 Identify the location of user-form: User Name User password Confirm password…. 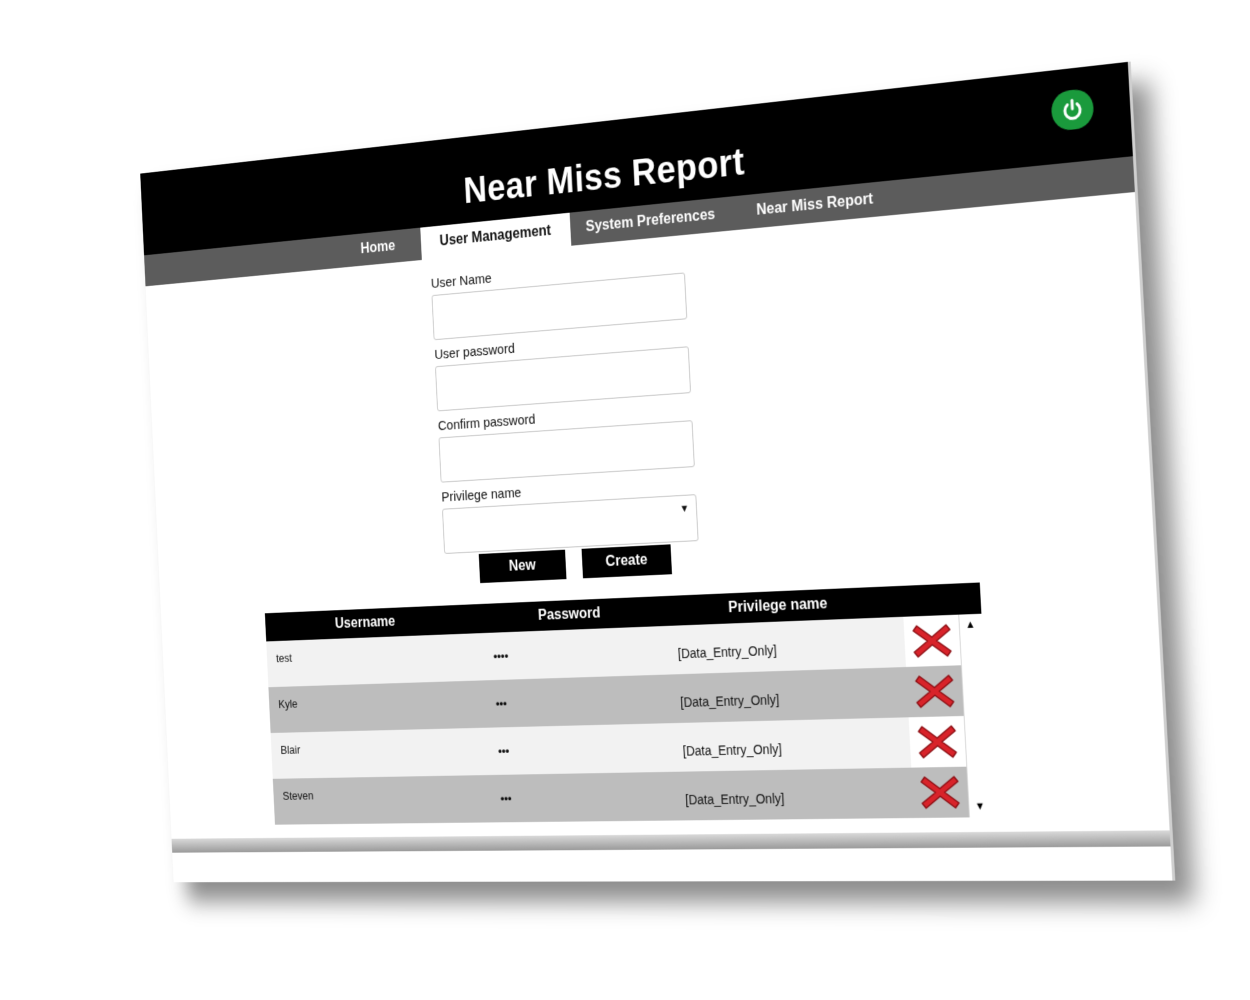
(566, 403).